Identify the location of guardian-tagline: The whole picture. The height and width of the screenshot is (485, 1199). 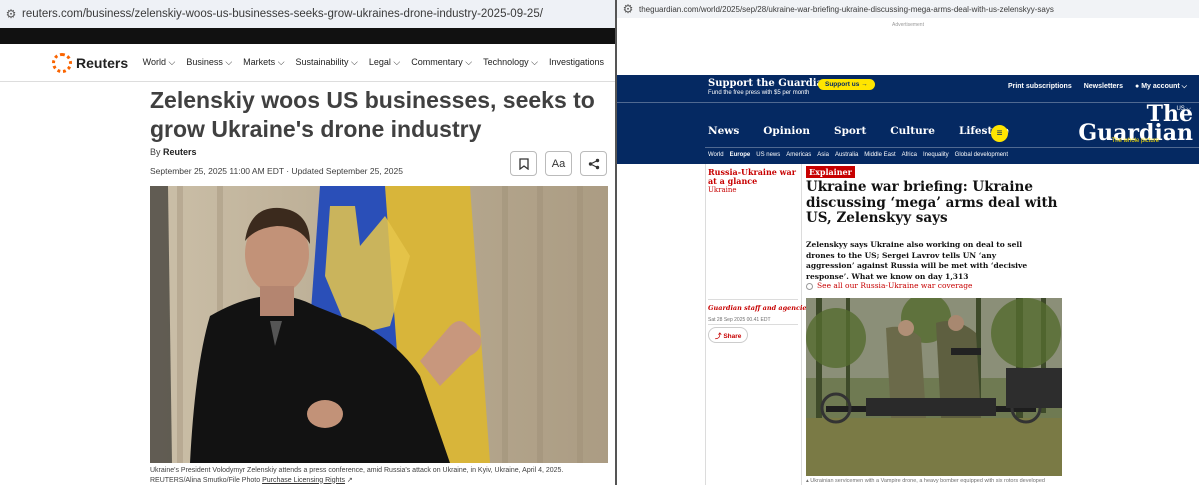
(1135, 141).